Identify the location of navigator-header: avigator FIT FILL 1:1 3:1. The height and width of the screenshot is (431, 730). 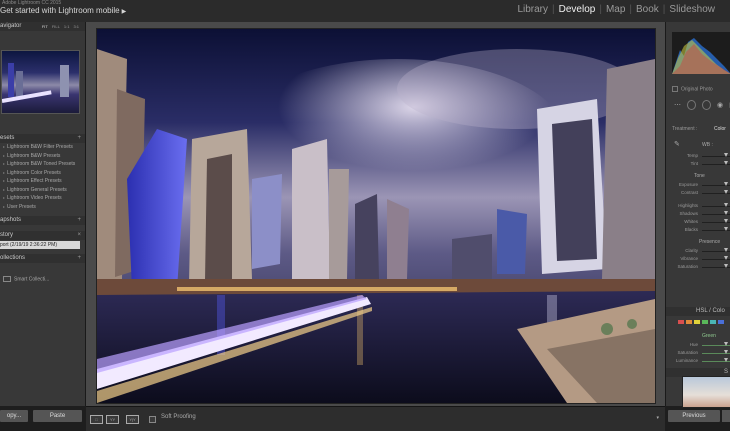
(42, 26).